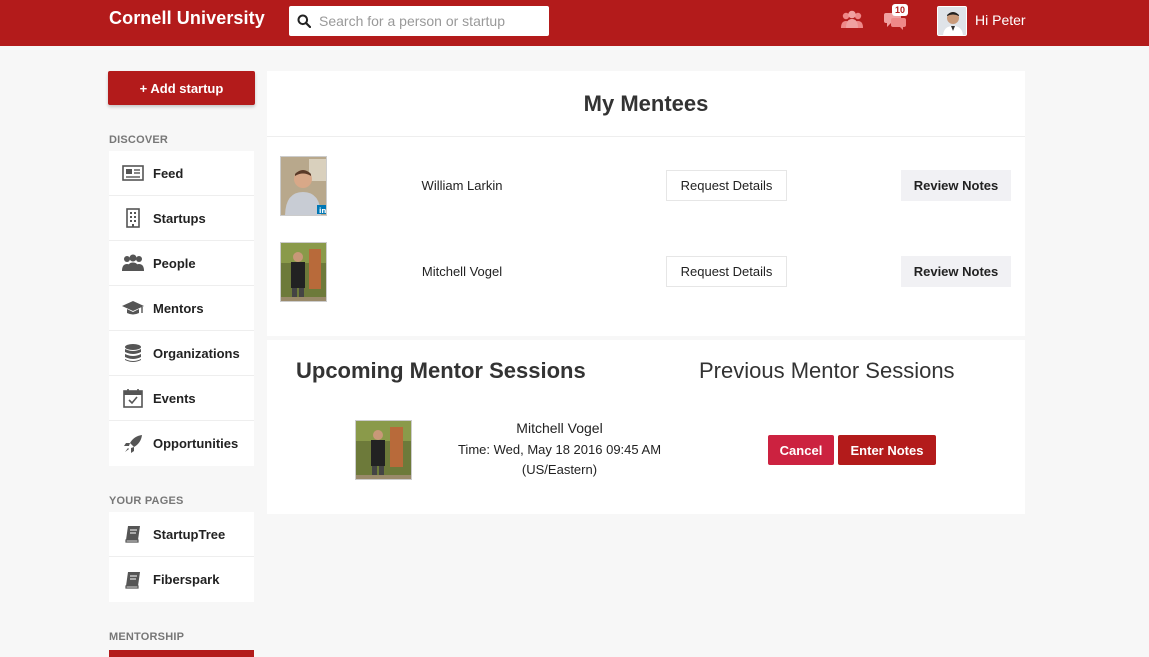 Image resolution: width=1149 pixels, height=657 pixels. I want to click on database-icon, so click(133, 353).